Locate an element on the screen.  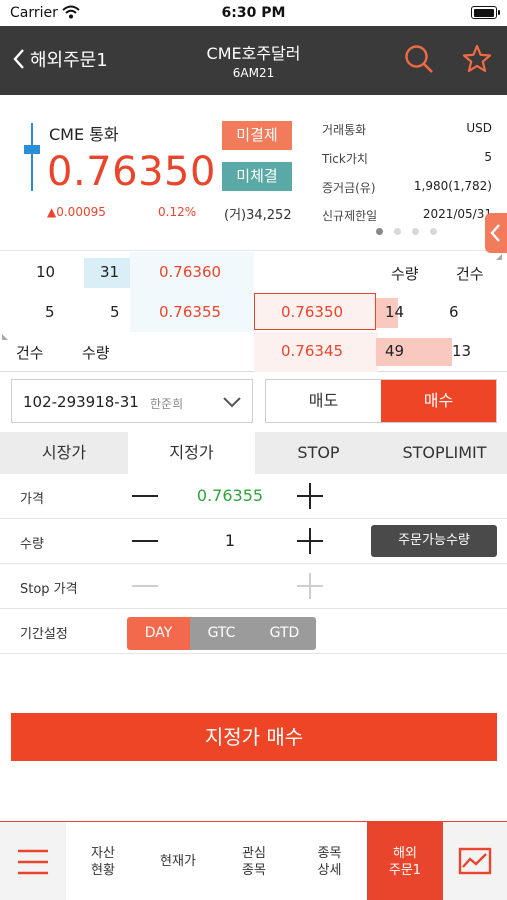
tab-symbol-detail: 종목 상세 is located at coordinates (329, 861).